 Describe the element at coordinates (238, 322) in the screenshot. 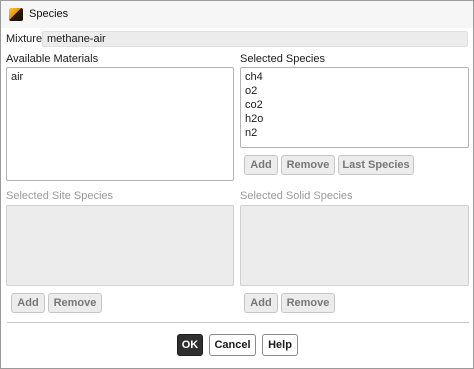

I see `footer-separator` at that location.